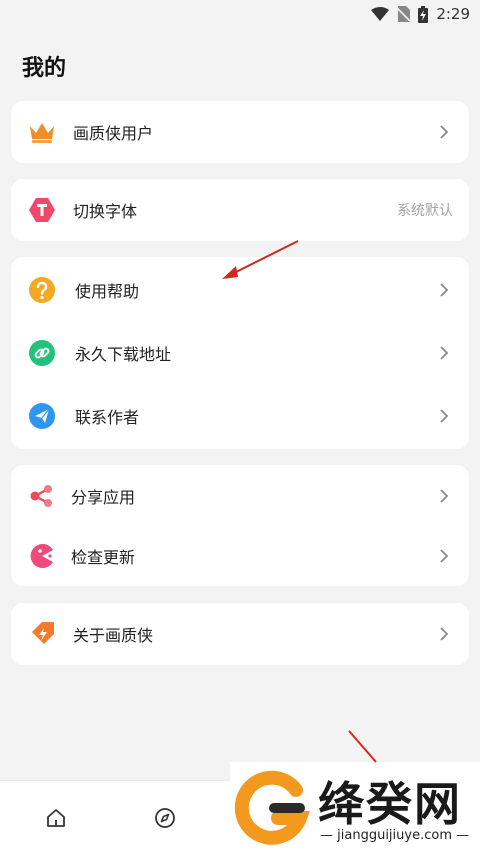  Describe the element at coordinates (240, 496) in the screenshot. I see `share-row: 分享应用` at that location.